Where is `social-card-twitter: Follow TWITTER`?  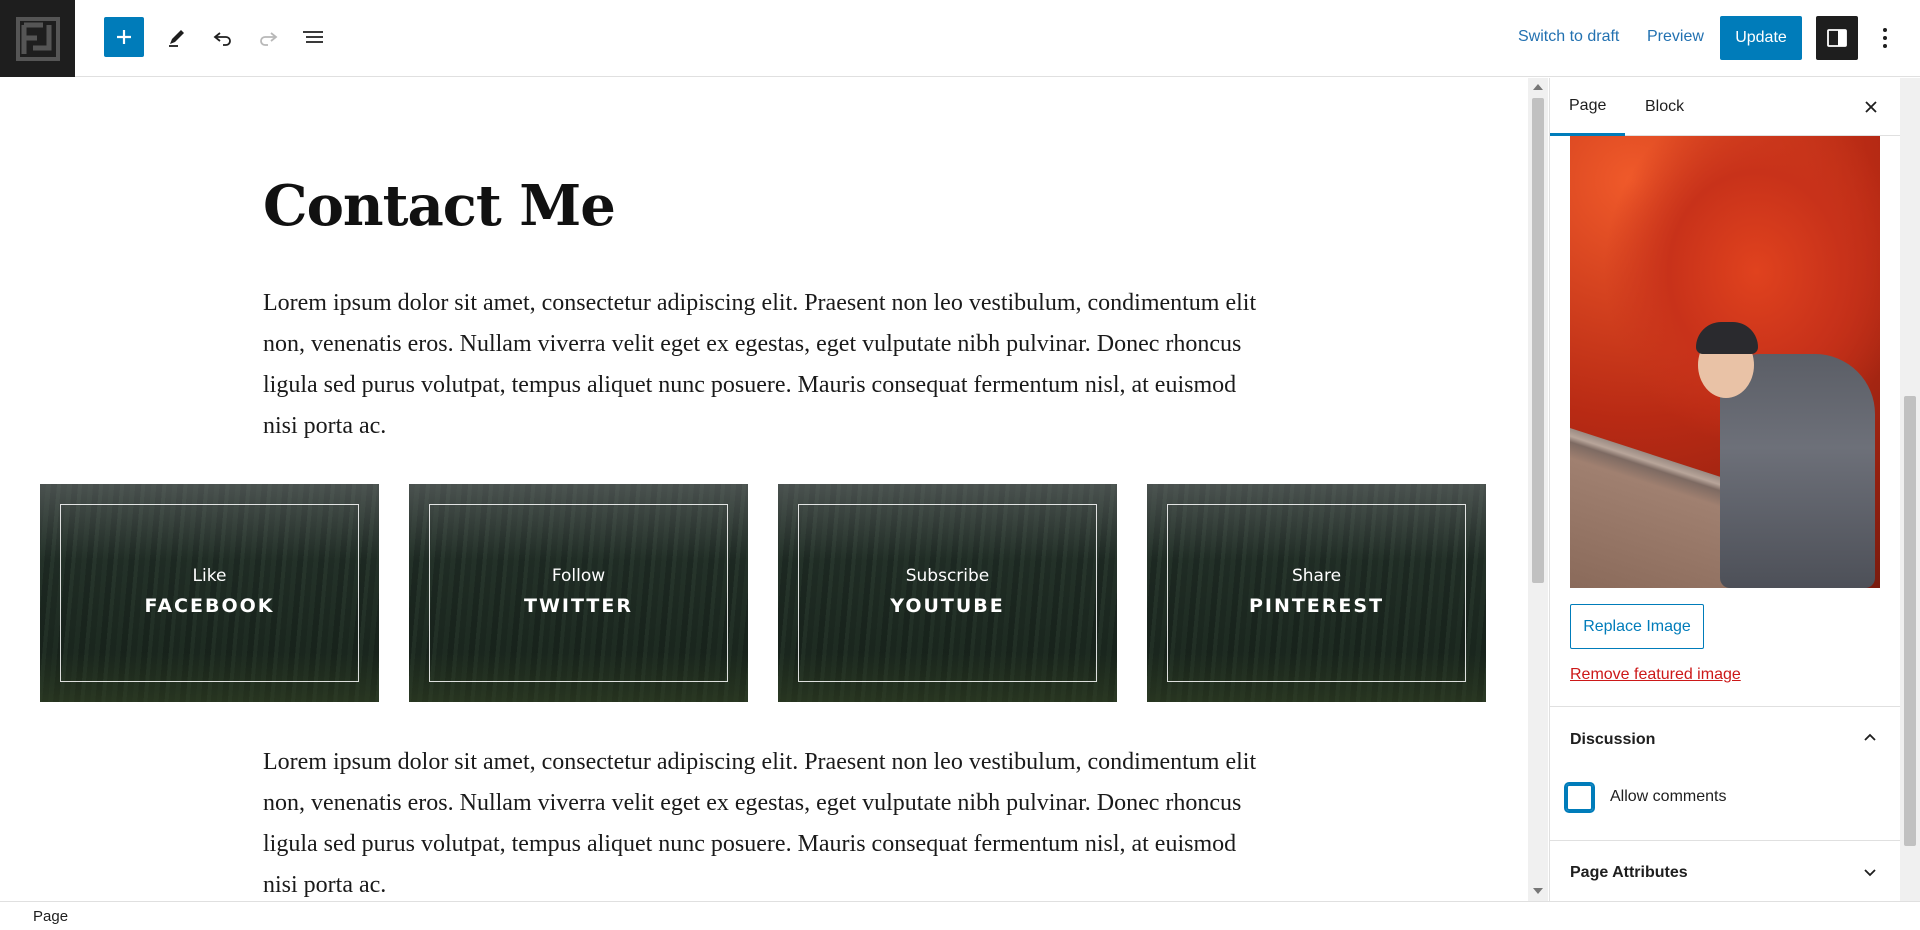 social-card-twitter: Follow TWITTER is located at coordinates (578, 593).